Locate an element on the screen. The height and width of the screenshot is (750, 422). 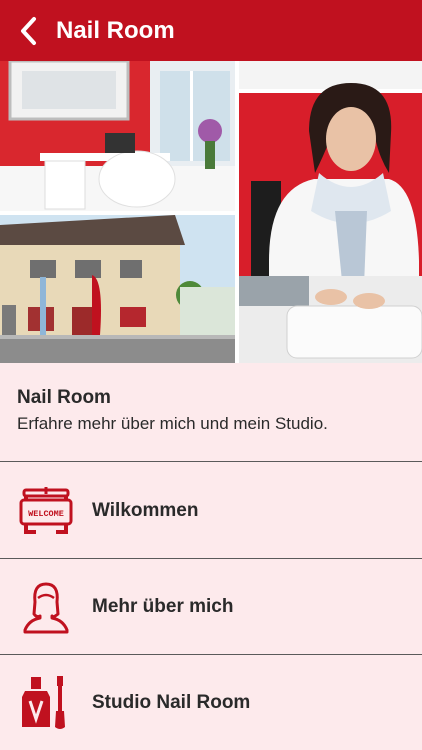
salon-interior-photo is located at coordinates (117, 136).